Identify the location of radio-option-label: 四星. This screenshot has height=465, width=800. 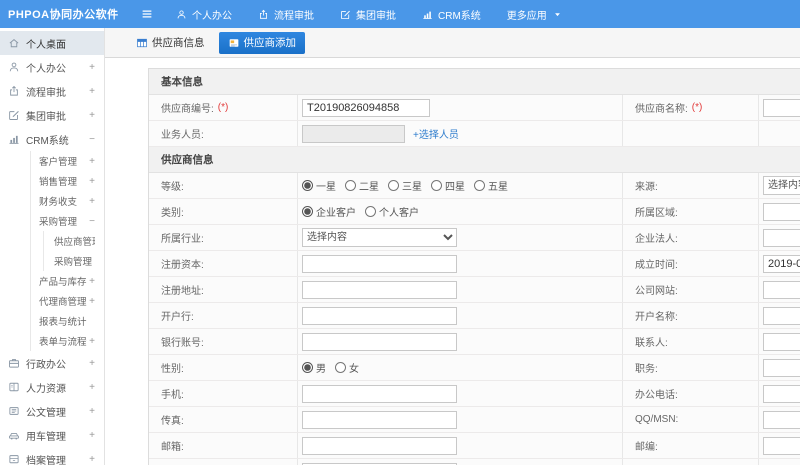
(455, 187).